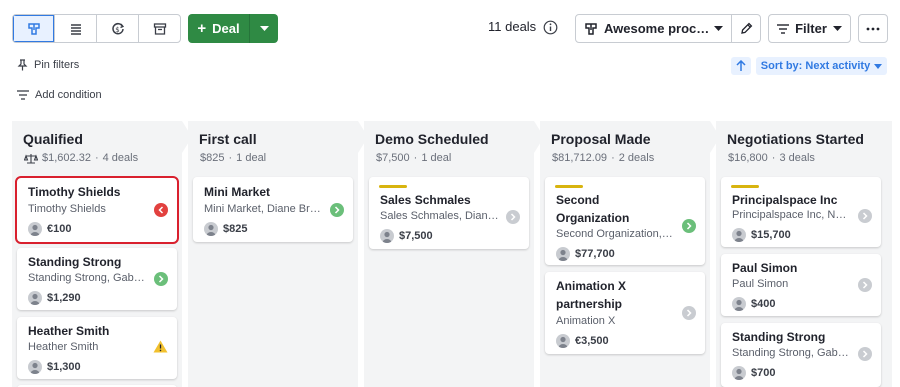 The image size is (900, 387). What do you see at coordinates (212, 158) in the screenshot?
I see `stage-total: $825` at bounding box center [212, 158].